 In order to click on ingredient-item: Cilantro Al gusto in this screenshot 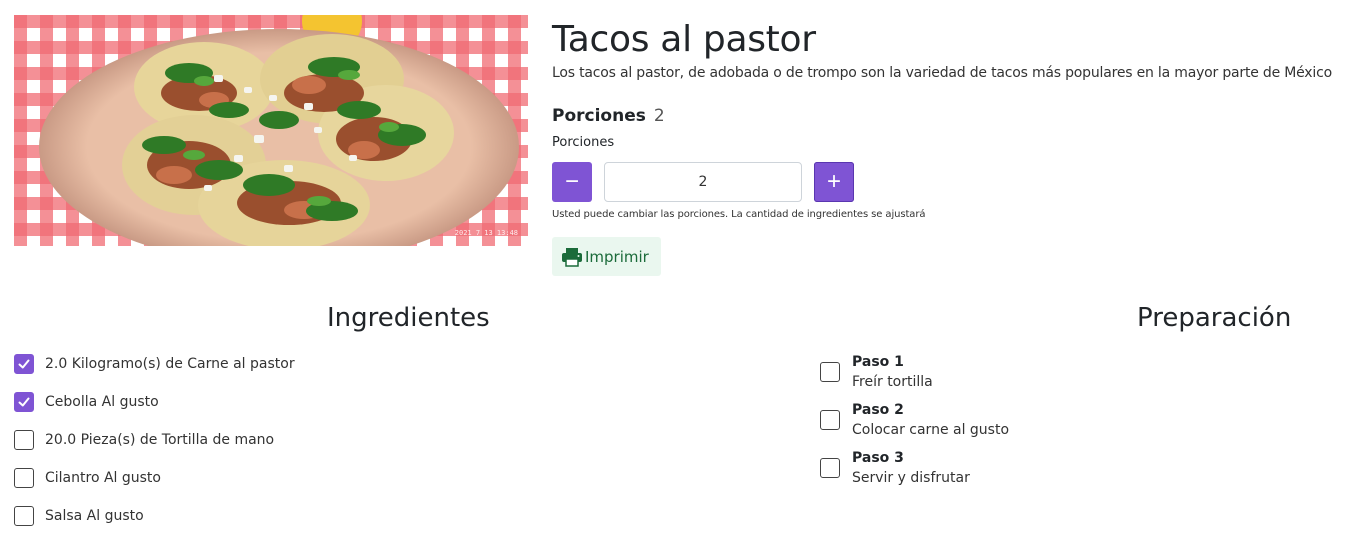, I will do `click(154, 478)`.